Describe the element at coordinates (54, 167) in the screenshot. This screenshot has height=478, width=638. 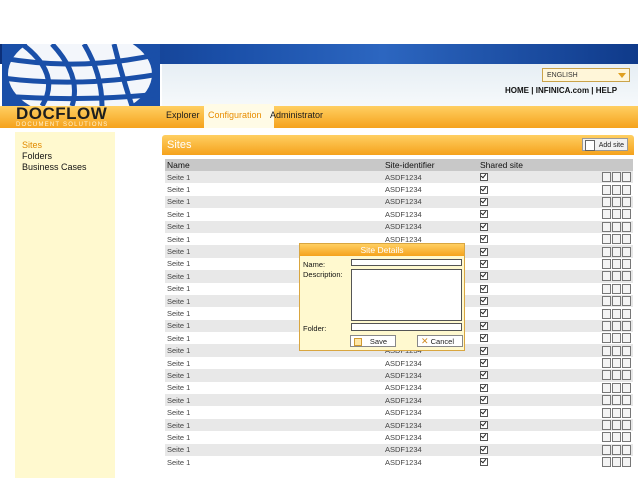
I see `sidebar-item-business-cases: Business Cases` at that location.